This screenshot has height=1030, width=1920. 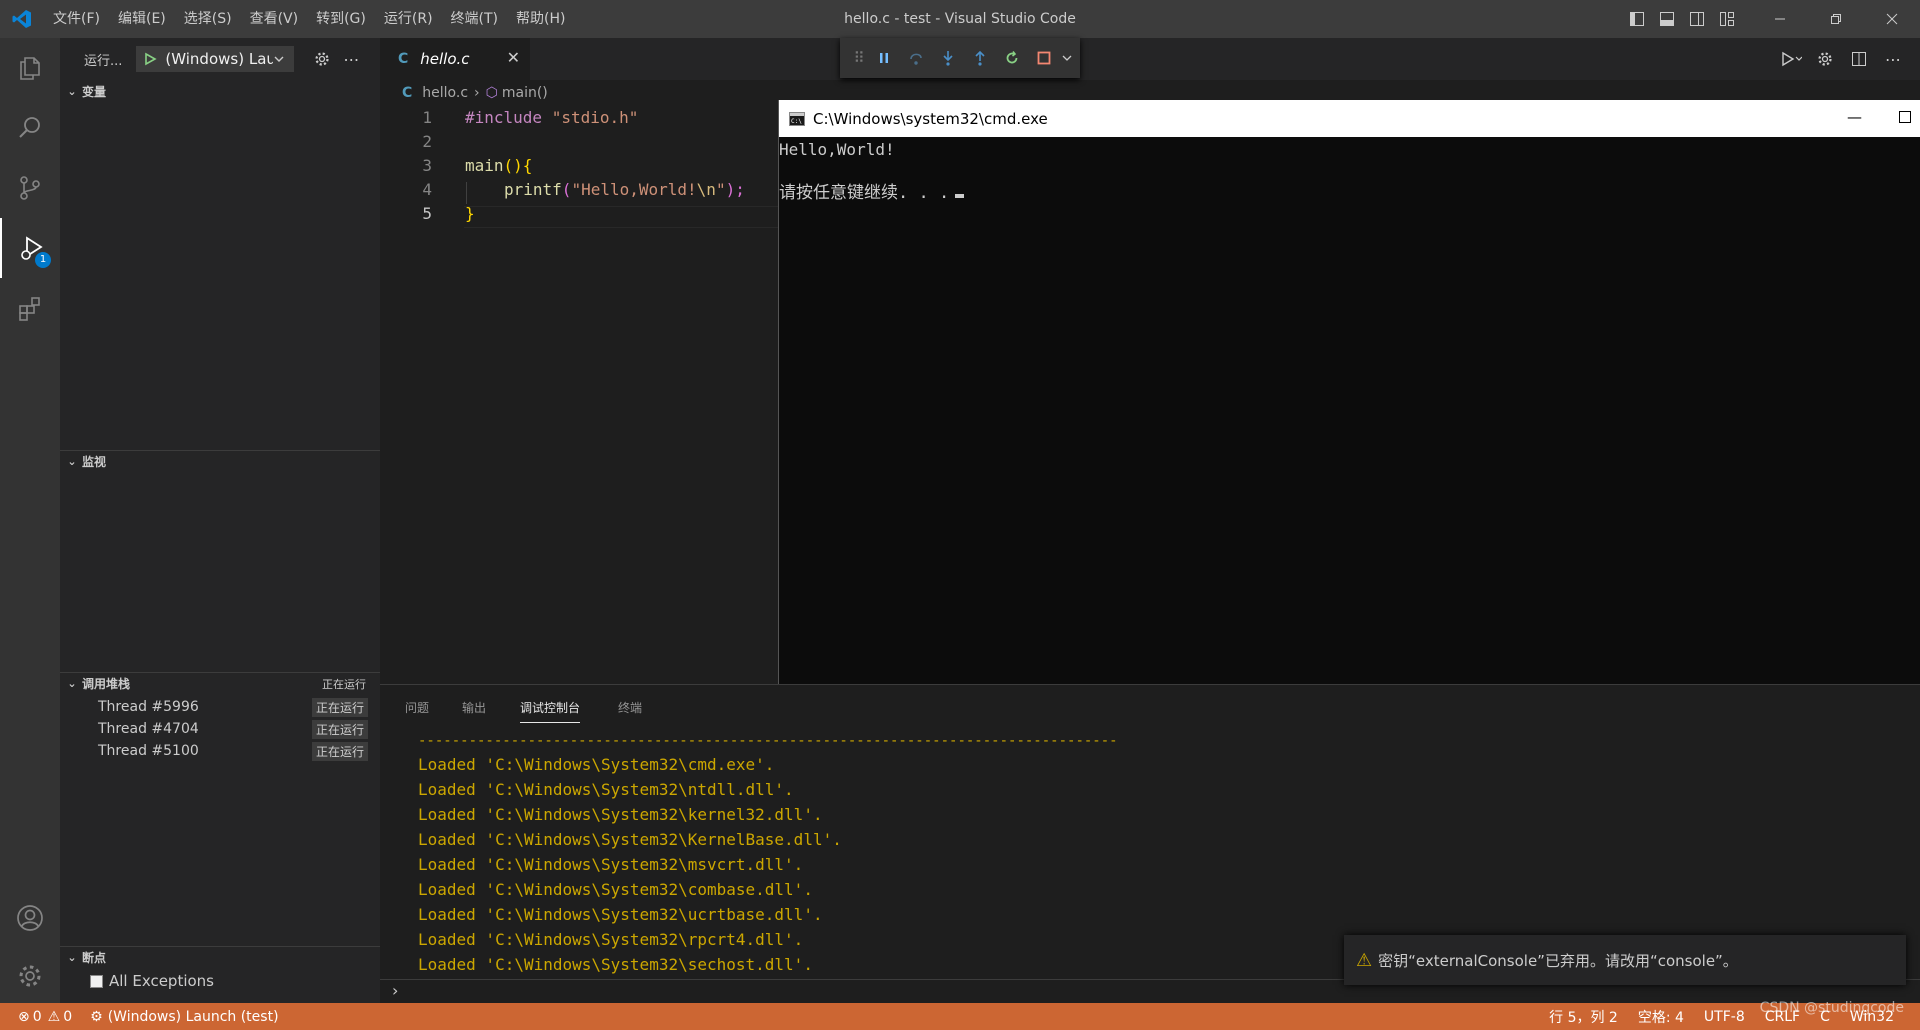 What do you see at coordinates (30, 520) in the screenshot?
I see `activity-bar: 1` at bounding box center [30, 520].